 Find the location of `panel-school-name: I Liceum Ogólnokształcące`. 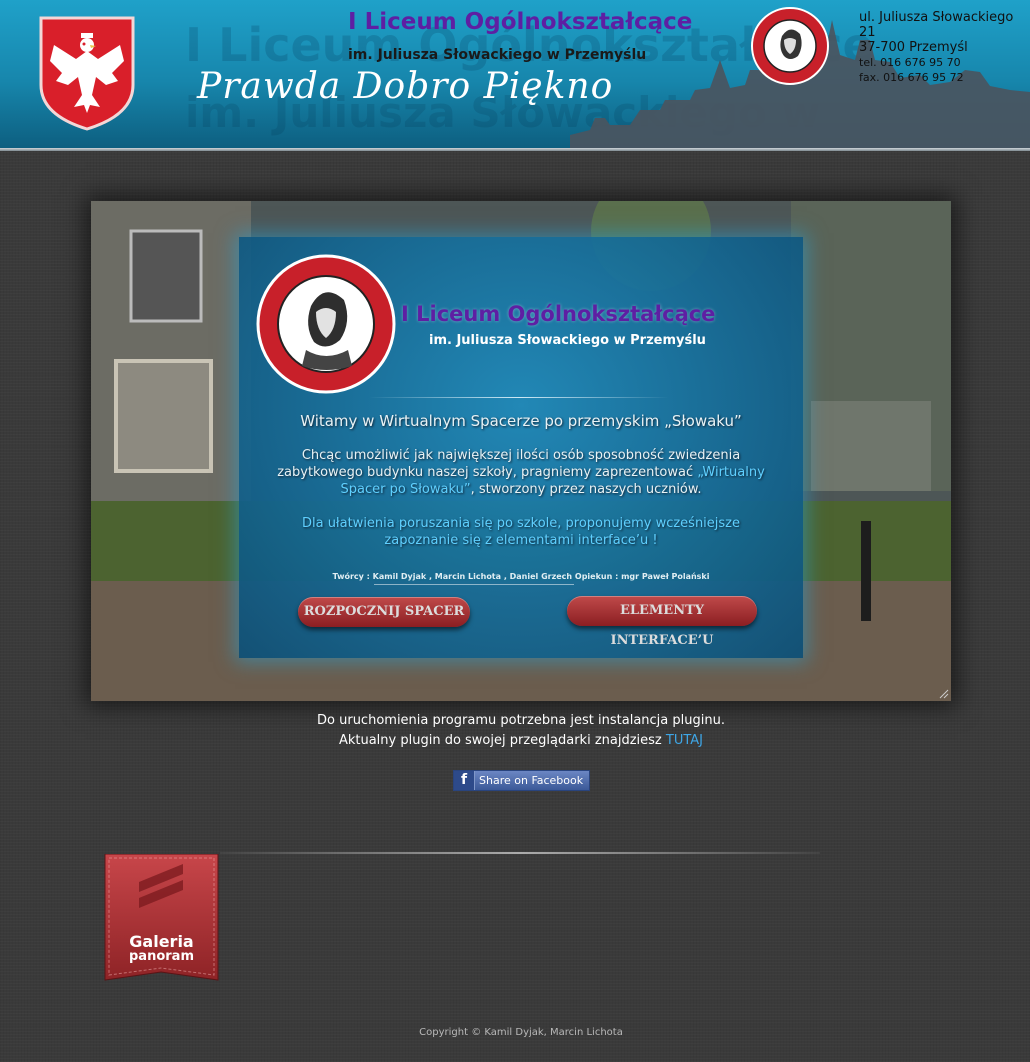

panel-school-name: I Liceum Ogólnokształcące is located at coordinates (558, 314).